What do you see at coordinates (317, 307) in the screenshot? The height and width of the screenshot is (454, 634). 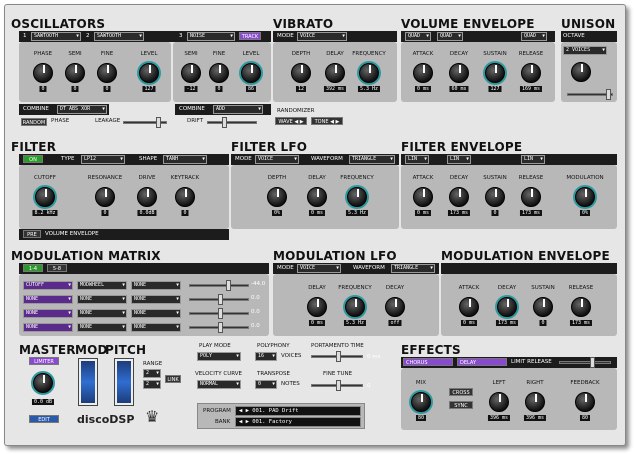 I see `mlfo-0-knob` at bounding box center [317, 307].